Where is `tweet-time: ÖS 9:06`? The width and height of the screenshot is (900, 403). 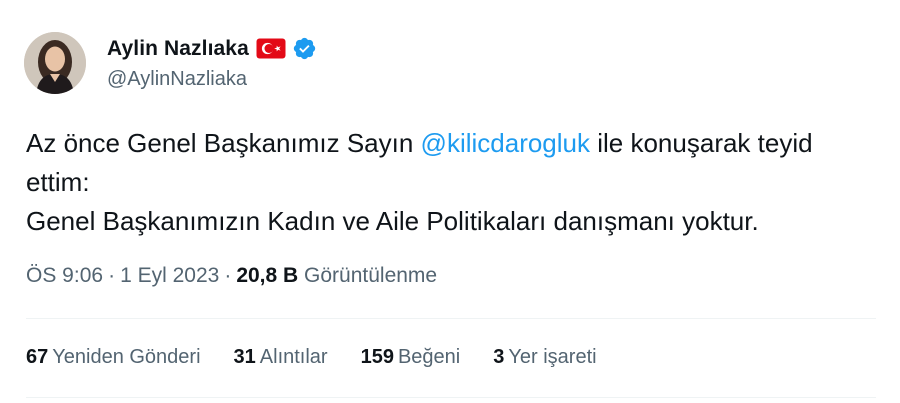 tweet-time: ÖS 9:06 is located at coordinates (64, 275).